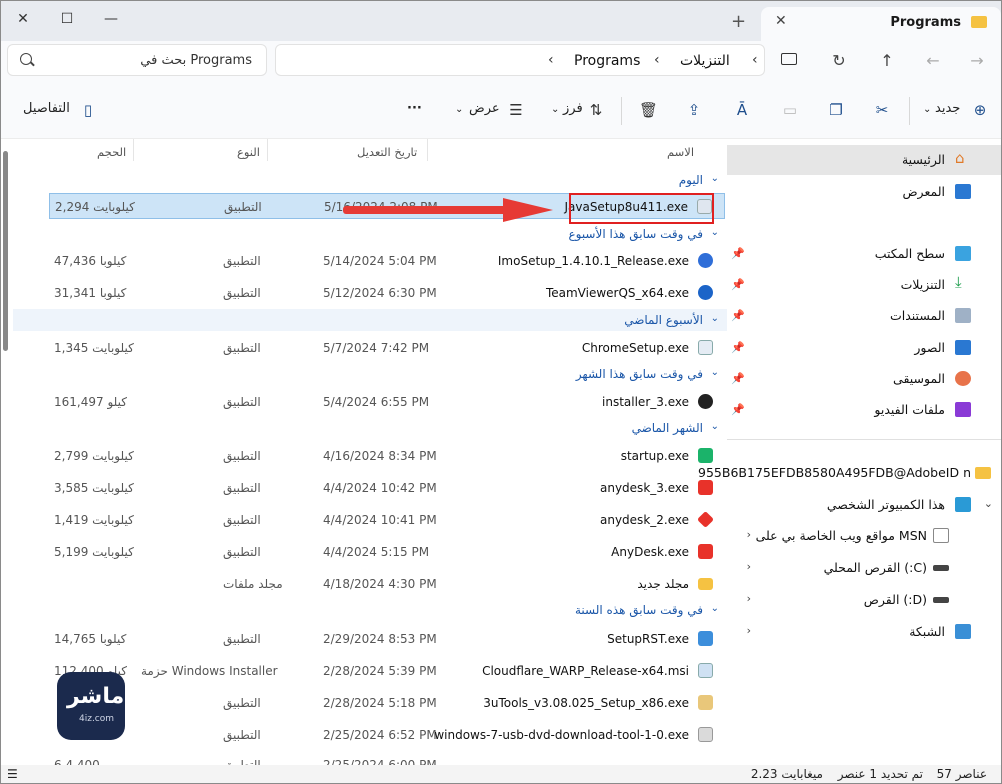 The width and height of the screenshot is (1002, 784). I want to click on file-type: مجلد ملفات, so click(253, 584).